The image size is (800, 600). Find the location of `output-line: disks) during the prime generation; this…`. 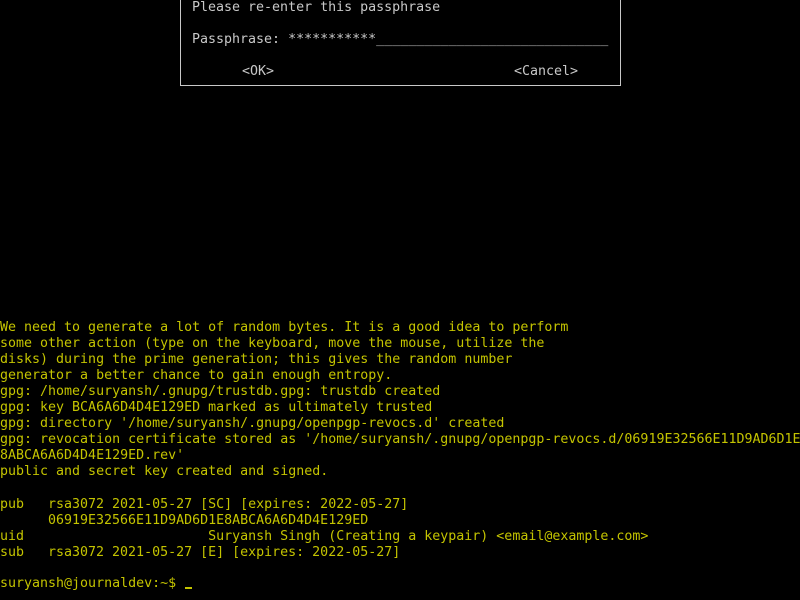

output-line: disks) during the prime generation; this… is located at coordinates (256, 359).